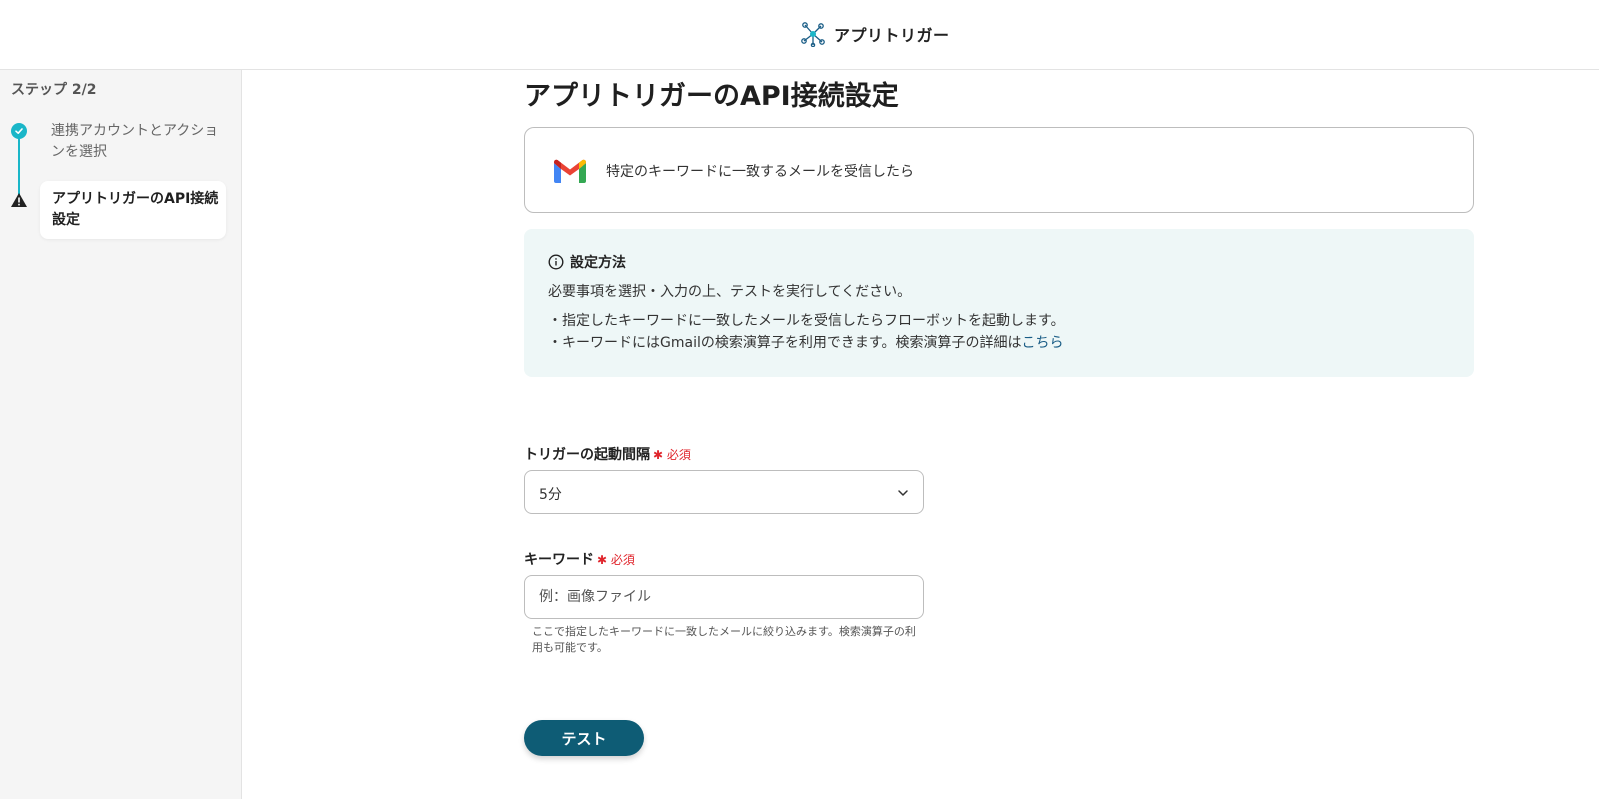  What do you see at coordinates (584, 738) in the screenshot?
I see `test-button: テスト` at bounding box center [584, 738].